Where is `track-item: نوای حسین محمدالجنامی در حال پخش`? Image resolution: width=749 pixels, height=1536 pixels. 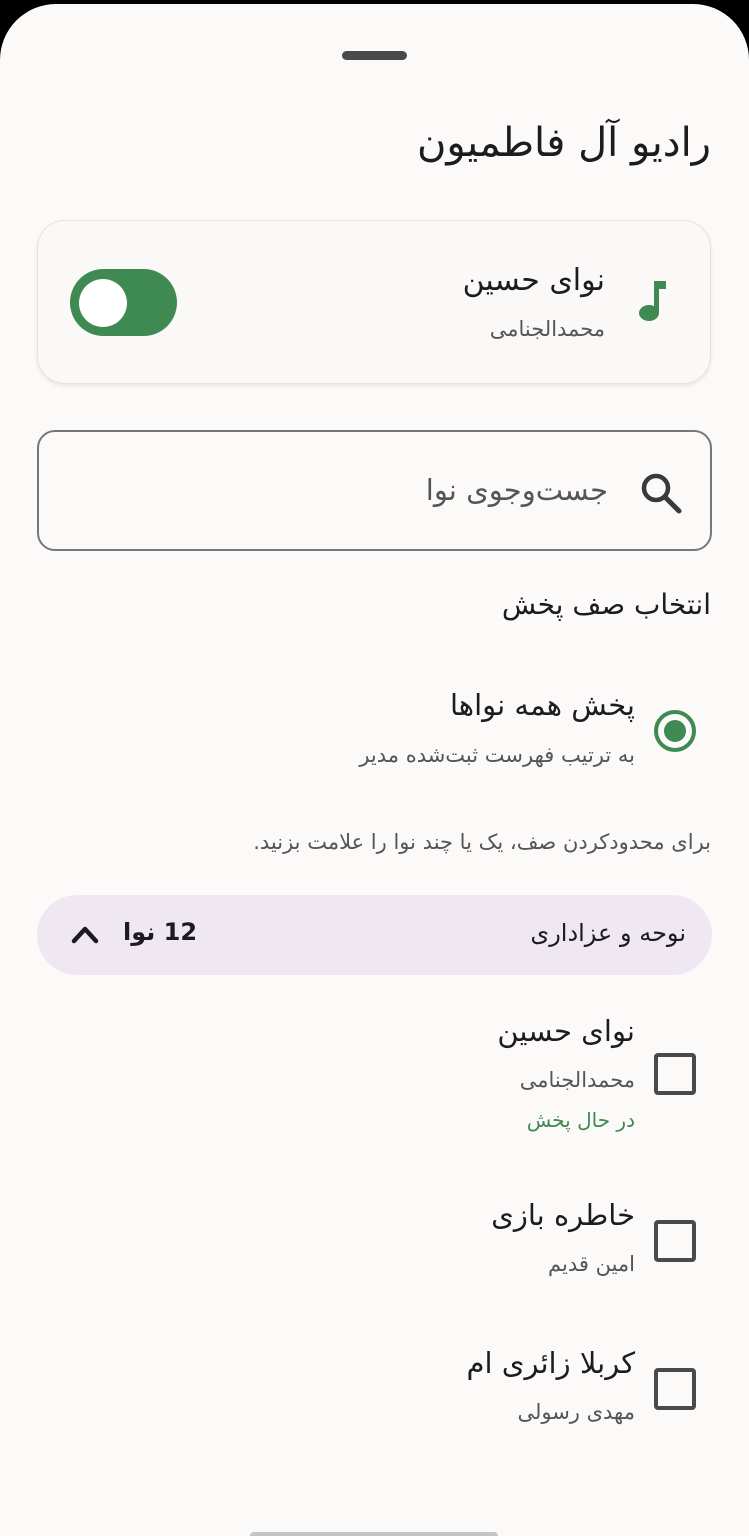 track-item: نوای حسین محمدالجنامی در حال پخش is located at coordinates (374, 1079).